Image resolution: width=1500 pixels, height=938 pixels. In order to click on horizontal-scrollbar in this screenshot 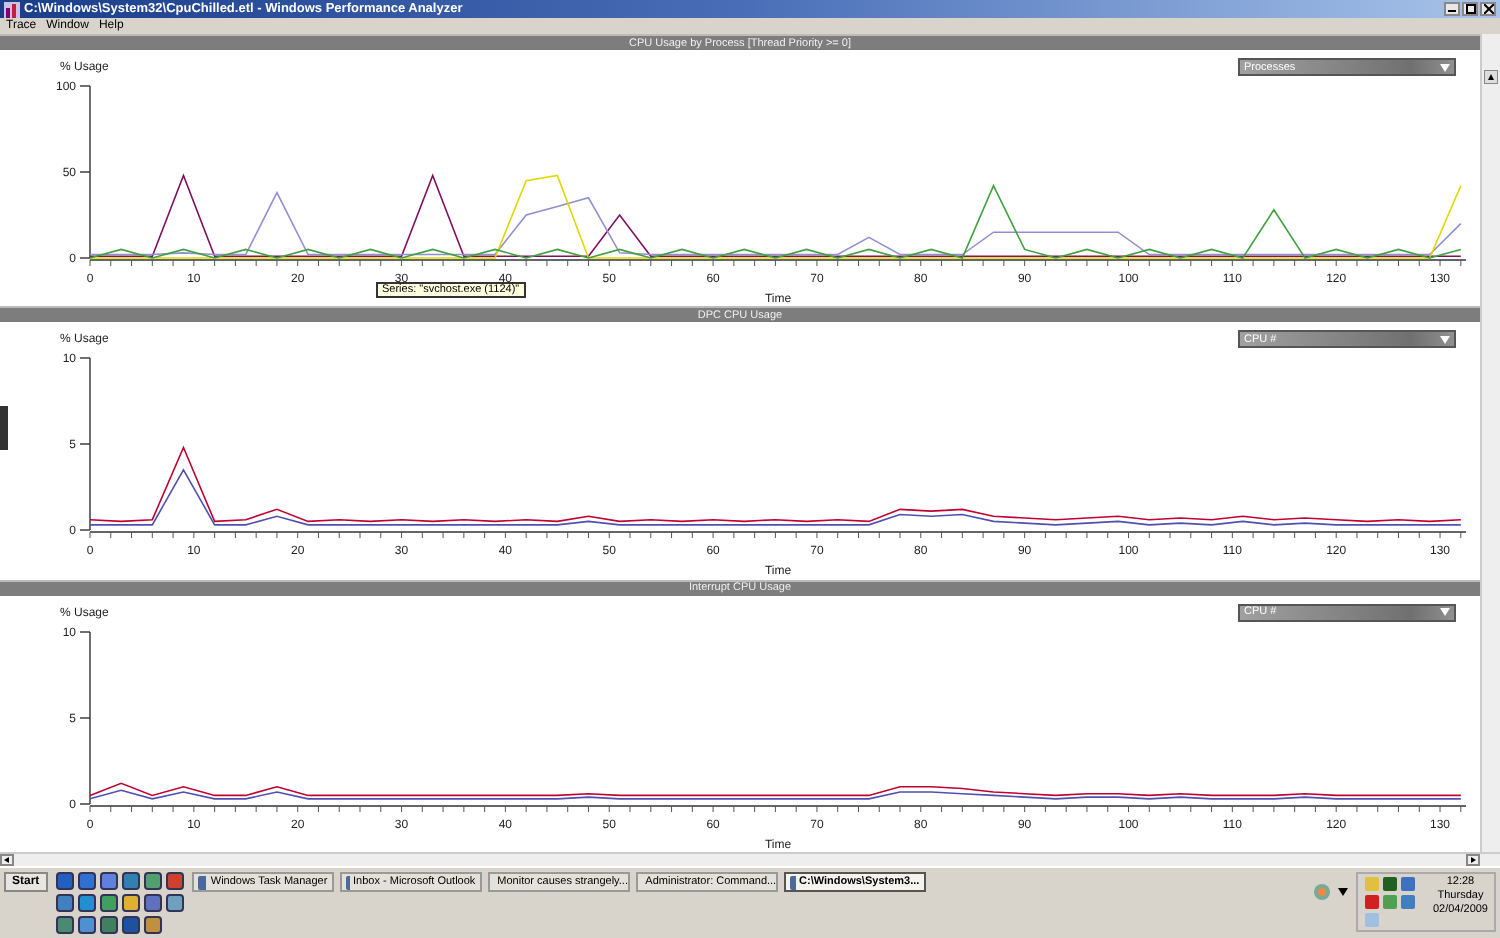, I will do `click(750, 859)`.